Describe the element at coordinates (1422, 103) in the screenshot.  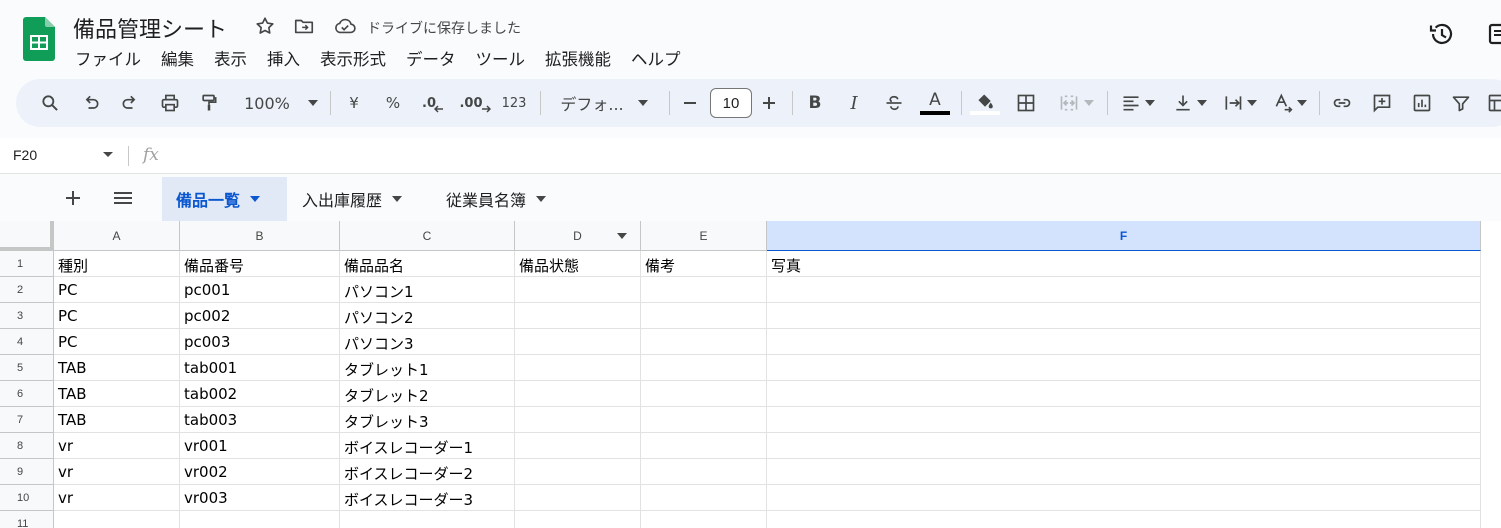
I see `insert-chart-icon` at that location.